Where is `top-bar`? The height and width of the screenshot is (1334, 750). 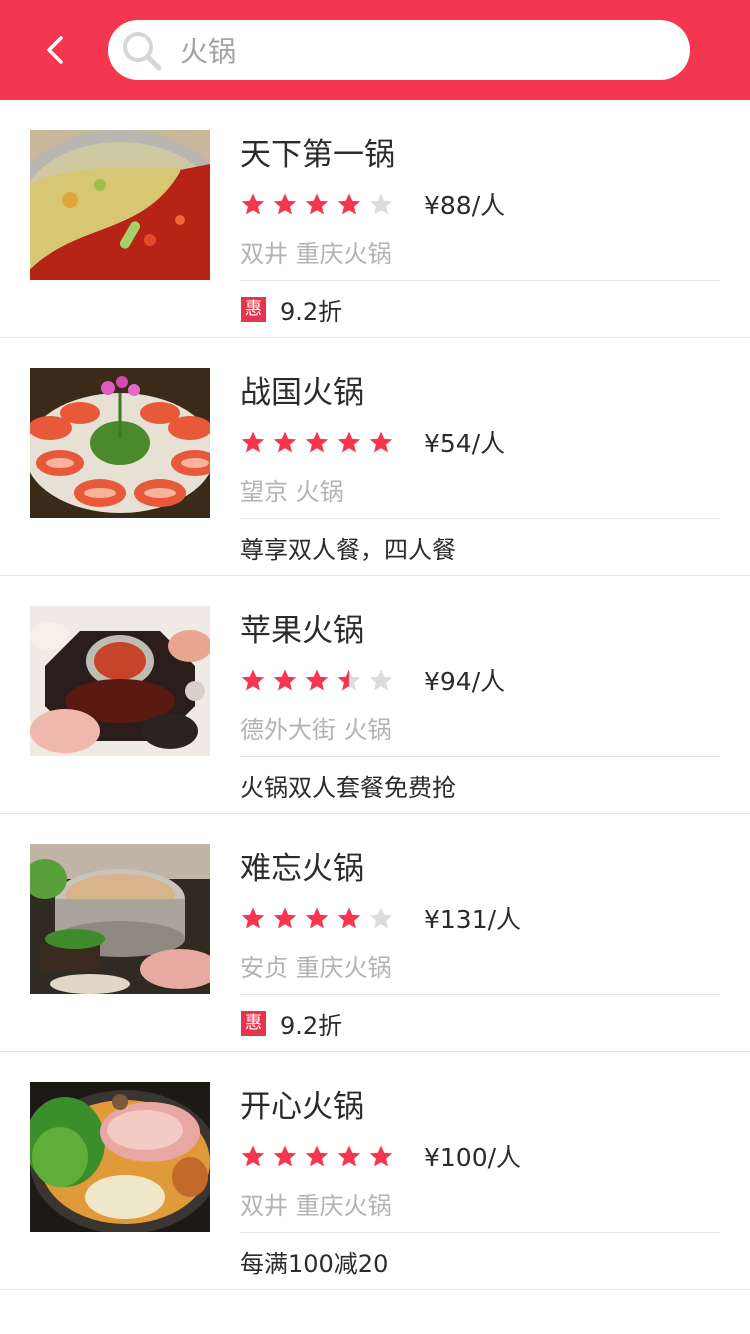 top-bar is located at coordinates (375, 50).